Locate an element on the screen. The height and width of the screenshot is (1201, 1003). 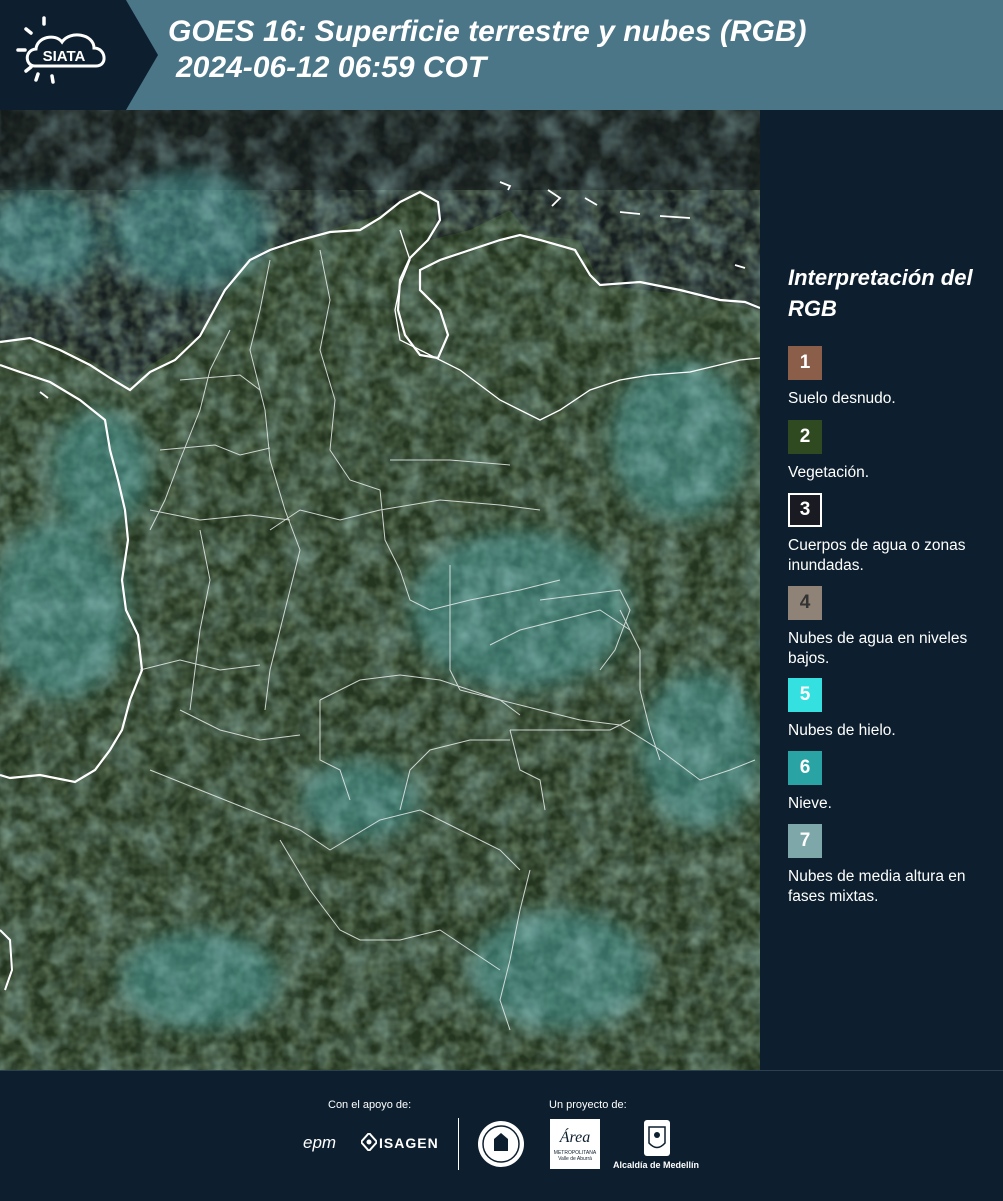
legend-item-1: 1 Suelo desnudo. is located at coordinates (893, 377).